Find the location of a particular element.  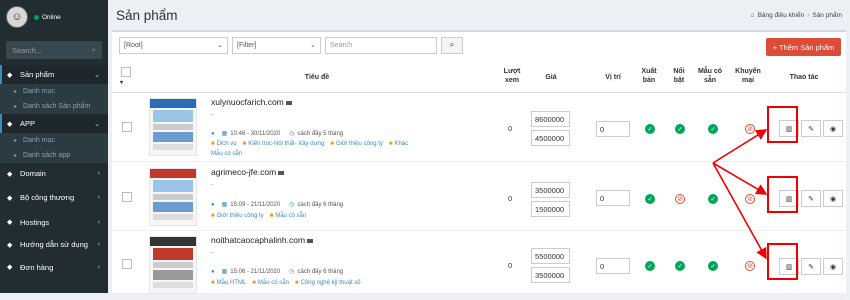

sidebar-subitem-danh-sach-san-pham: ▸ Danh sách Sản phẩm is located at coordinates (54, 106).